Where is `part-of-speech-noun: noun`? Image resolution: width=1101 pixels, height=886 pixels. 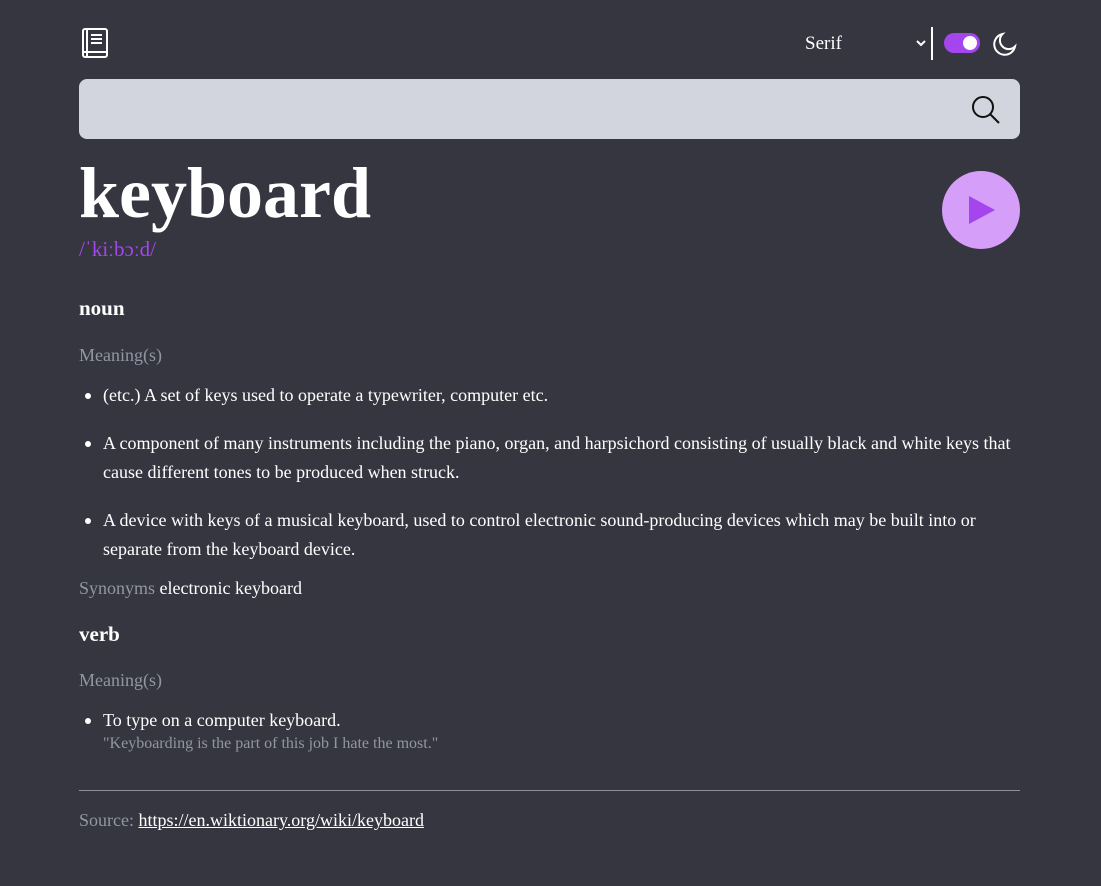
part-of-speech-noun: noun is located at coordinates (102, 308).